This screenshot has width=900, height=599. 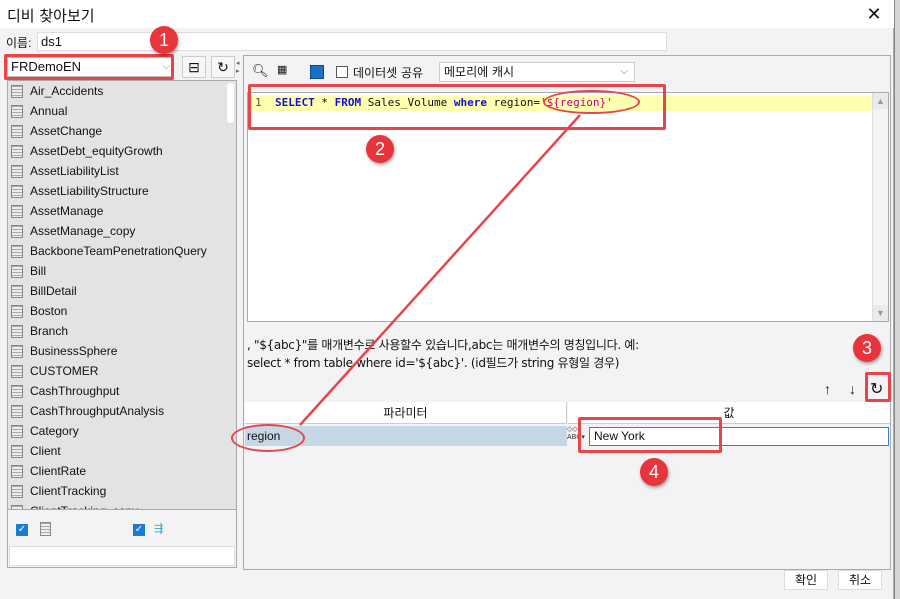 What do you see at coordinates (406, 413) in the screenshot?
I see `column-header-parameter: 파라미터` at bounding box center [406, 413].